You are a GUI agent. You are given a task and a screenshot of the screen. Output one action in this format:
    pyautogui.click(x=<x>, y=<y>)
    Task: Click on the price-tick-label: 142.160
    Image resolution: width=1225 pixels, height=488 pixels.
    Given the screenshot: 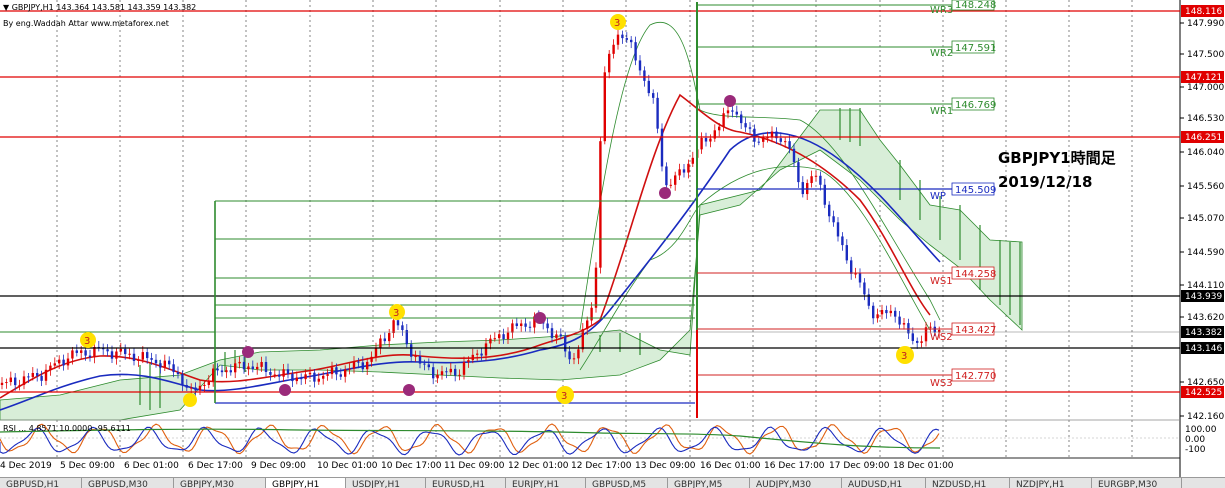 What is the action you would take?
    pyautogui.click(x=1205, y=417)
    